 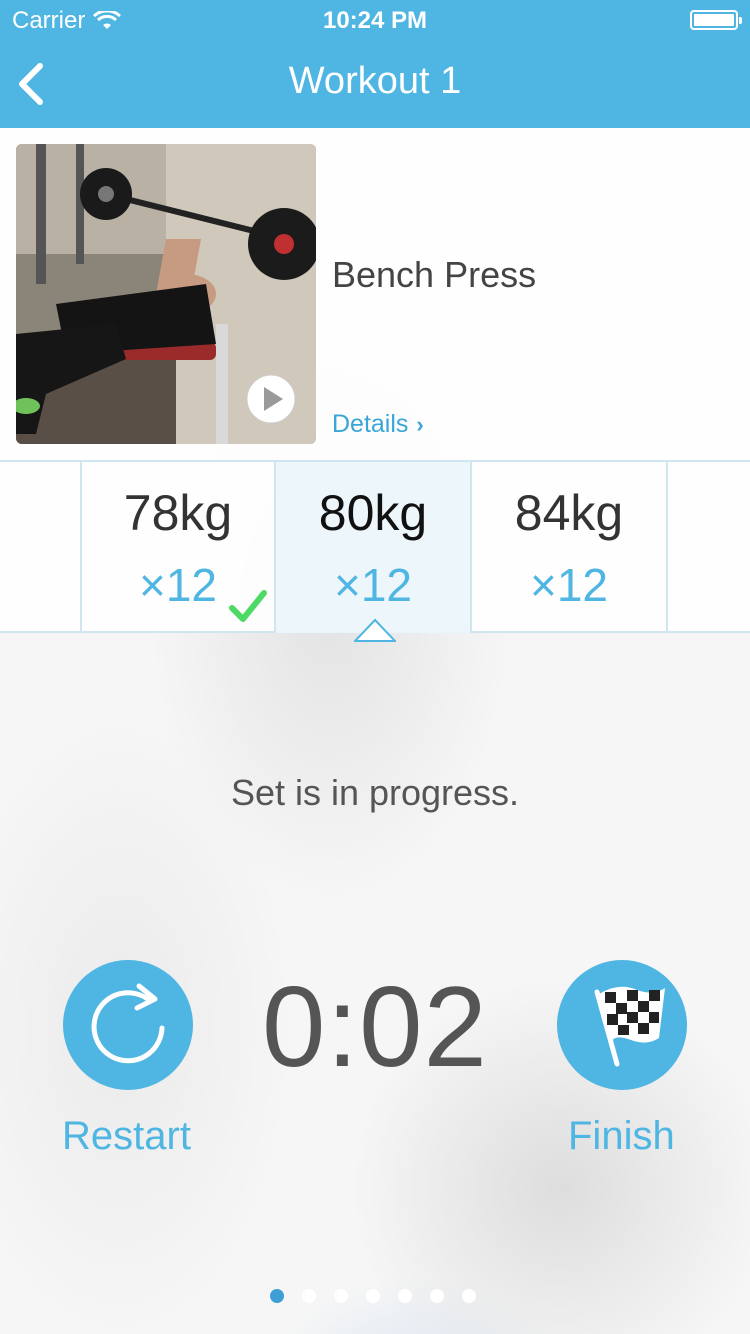 I want to click on finish-label: Finish, so click(x=621, y=1136).